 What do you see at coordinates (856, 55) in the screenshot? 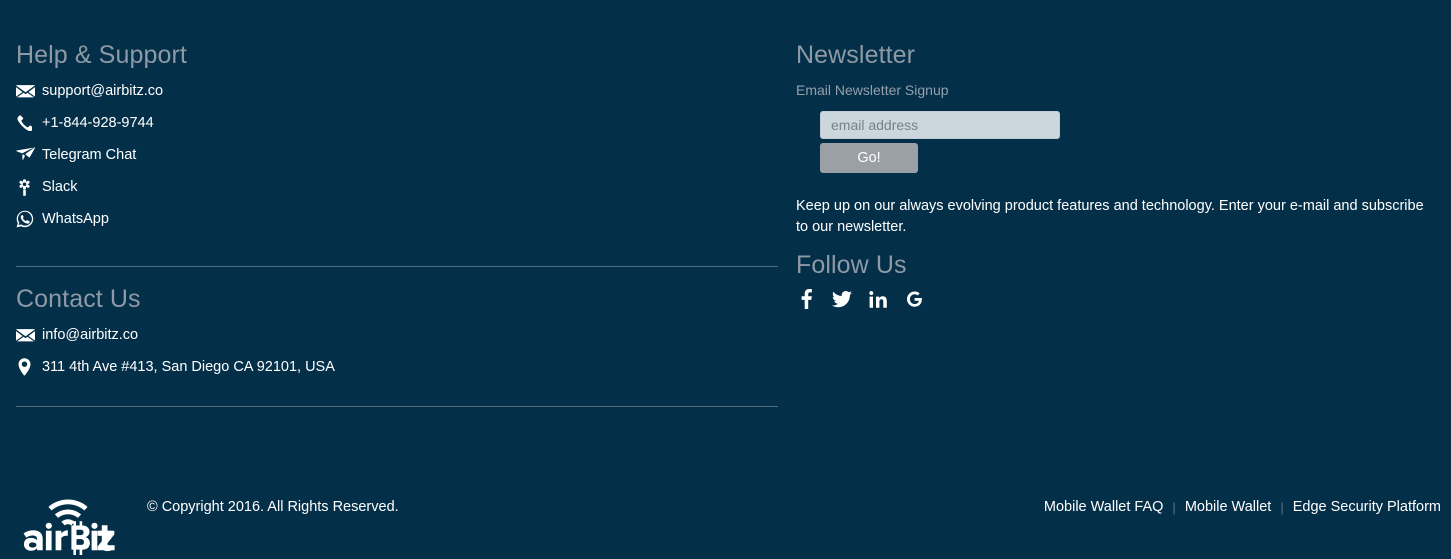
I see `newsletter-heading: Newsletter` at bounding box center [856, 55].